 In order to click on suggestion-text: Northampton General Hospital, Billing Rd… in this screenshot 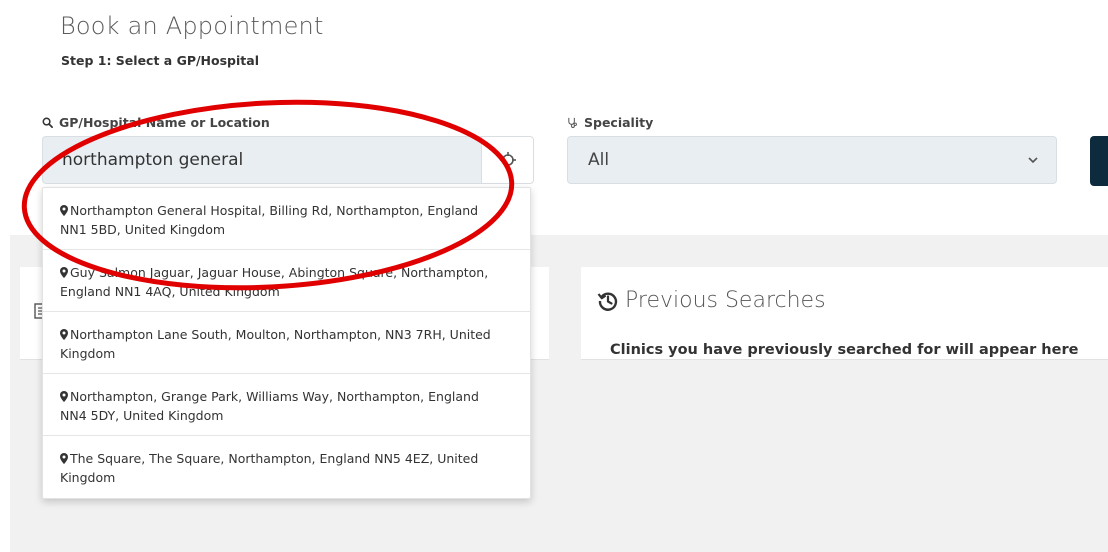, I will do `click(269, 220)`.